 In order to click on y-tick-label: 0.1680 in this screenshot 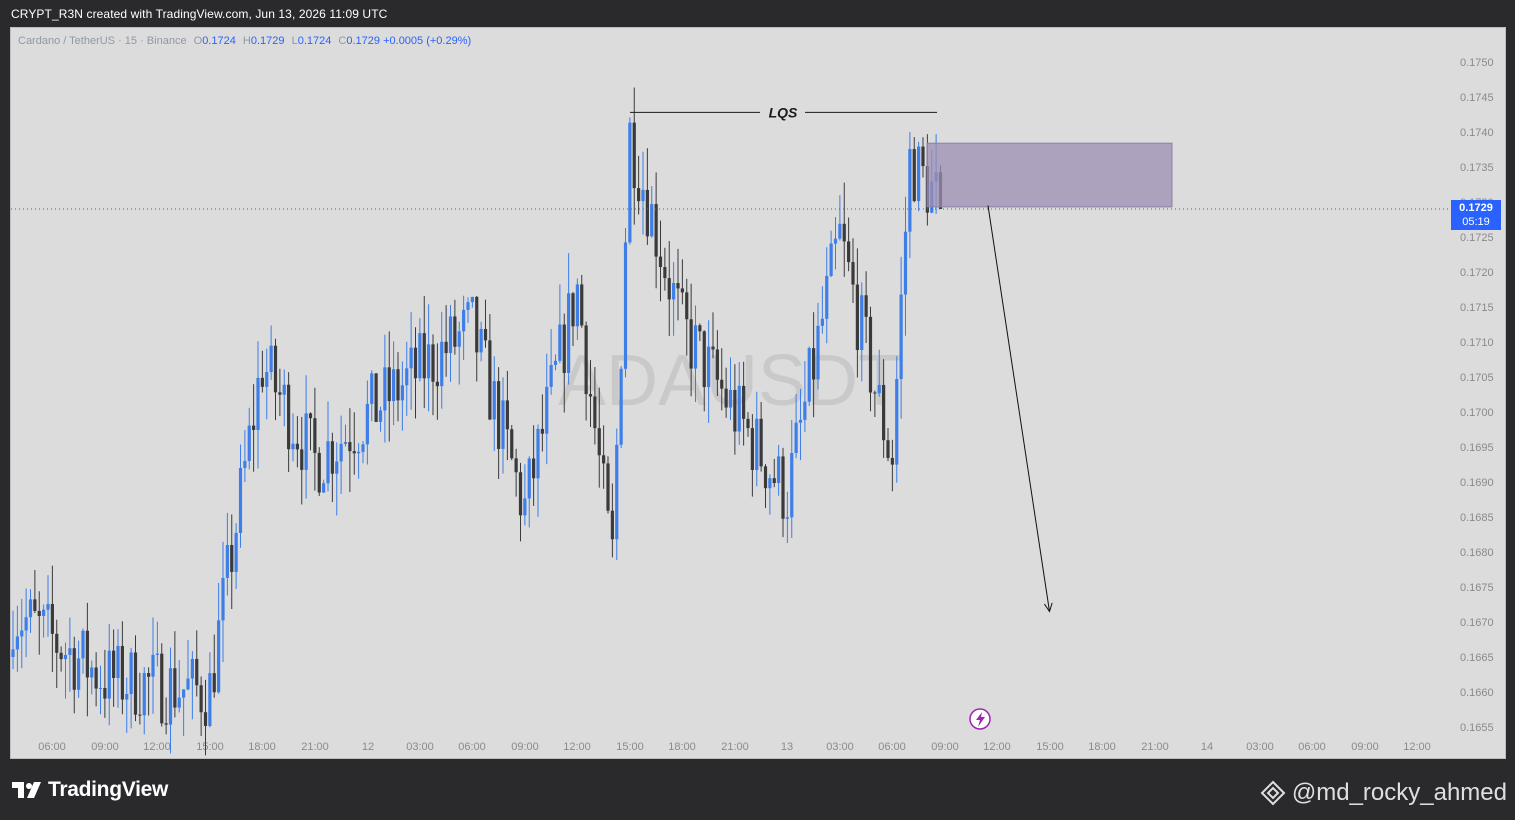, I will do `click(1477, 553)`.